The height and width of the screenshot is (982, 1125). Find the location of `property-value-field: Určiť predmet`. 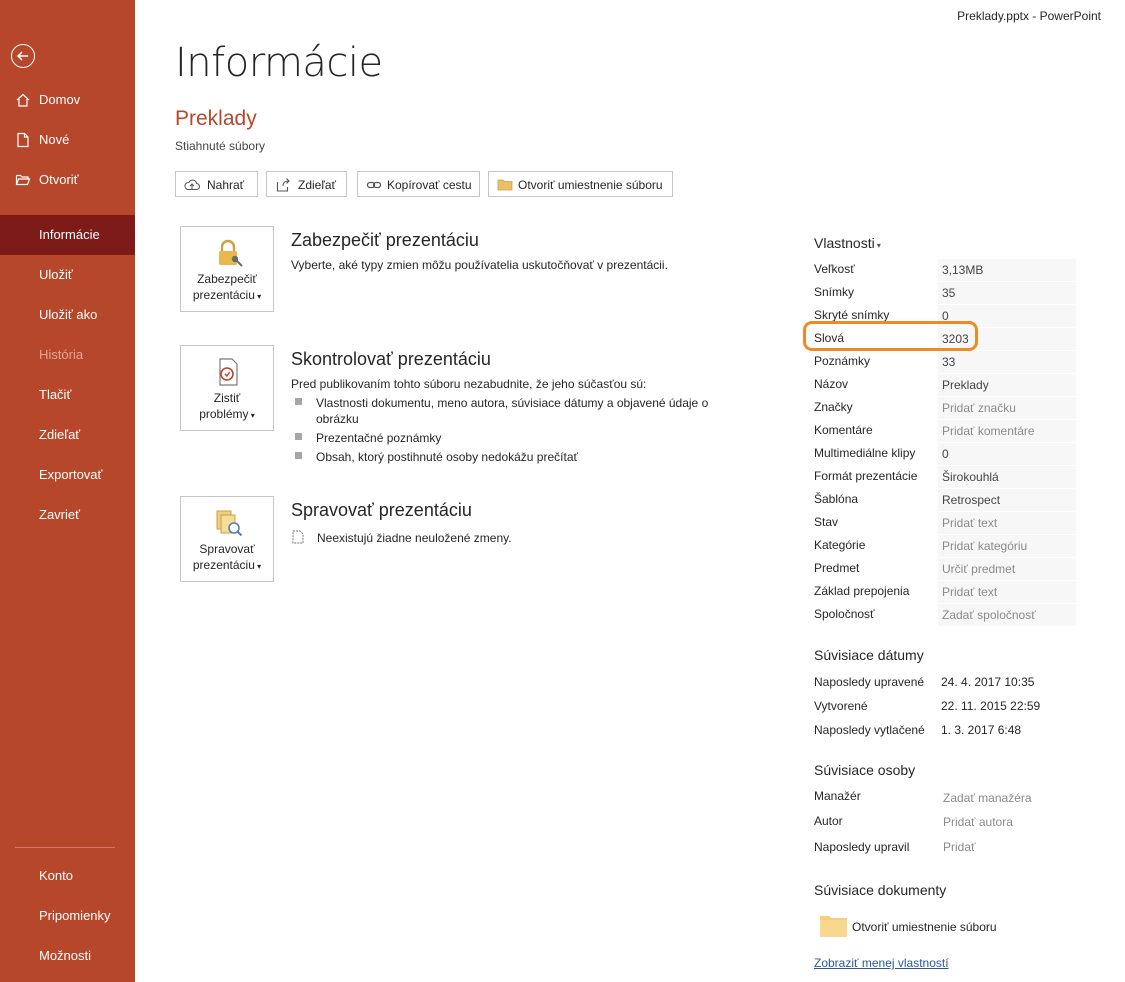

property-value-field: Určiť predmet is located at coordinates (1007, 569).